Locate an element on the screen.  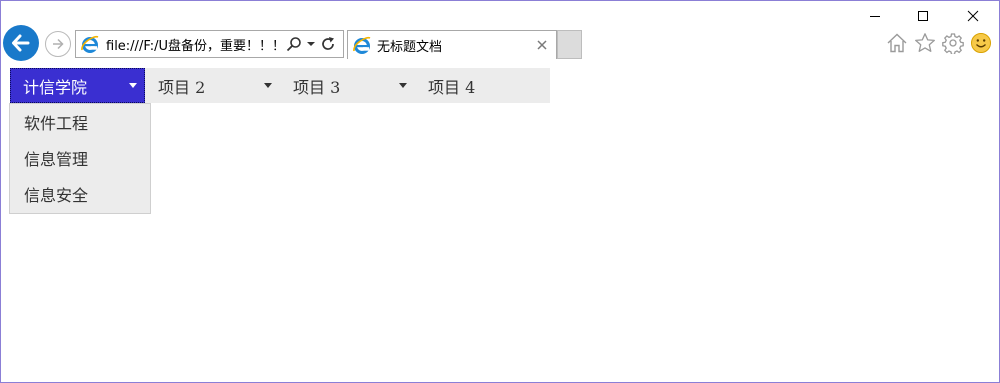
minimize-icon is located at coordinates (875, 16).